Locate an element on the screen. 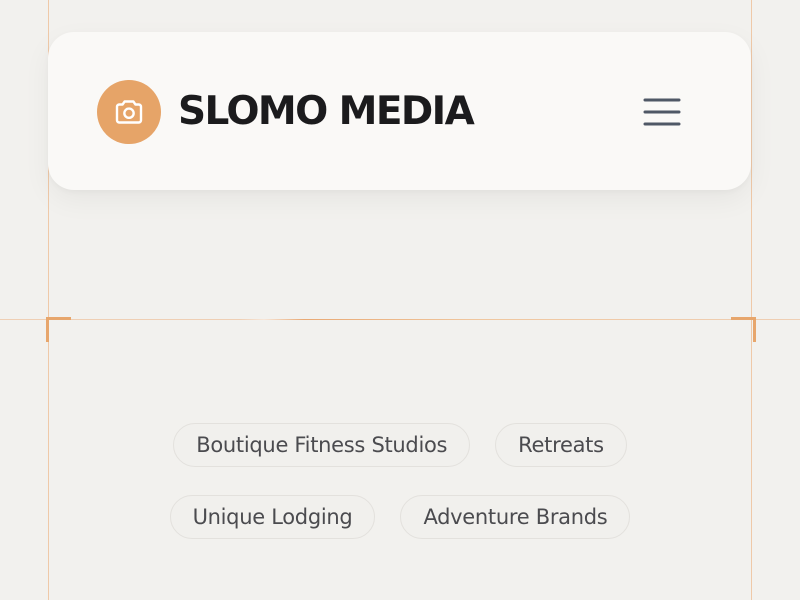  corner-bracket-left is located at coordinates (58, 329).